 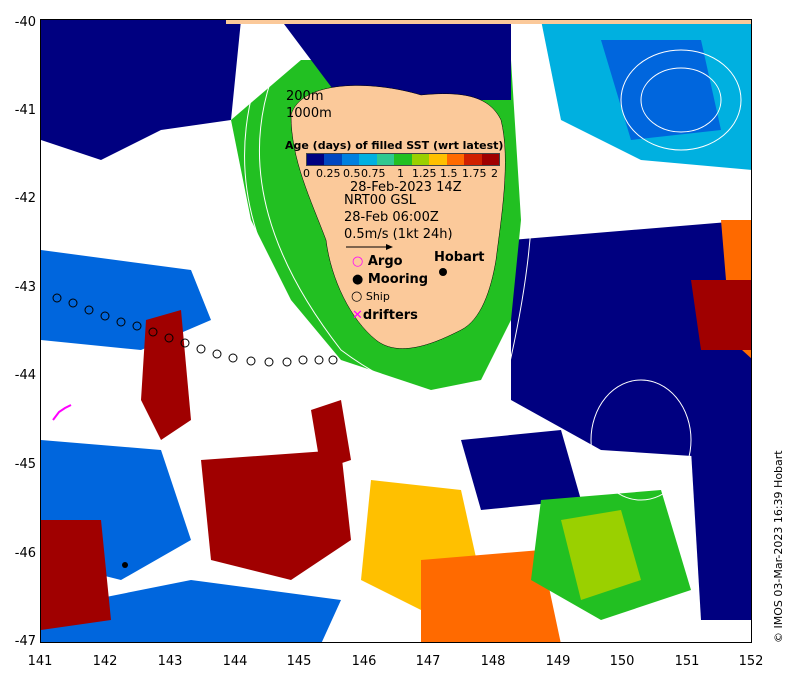 I want to click on lon-label: 152, so click(x=751, y=661).